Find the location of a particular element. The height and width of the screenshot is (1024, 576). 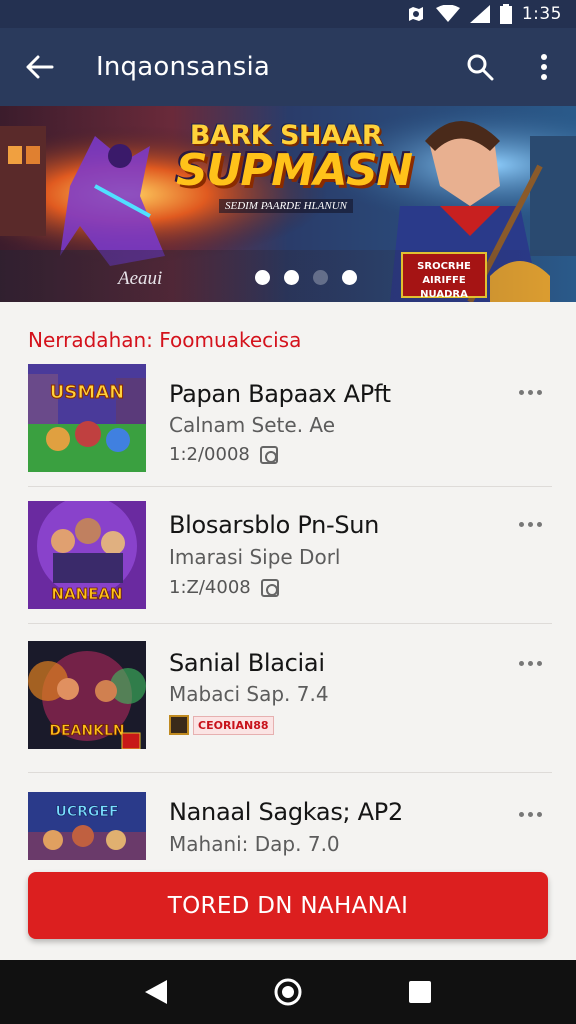

cta-container: TORED DN NAHANAI is located at coordinates (288, 910).